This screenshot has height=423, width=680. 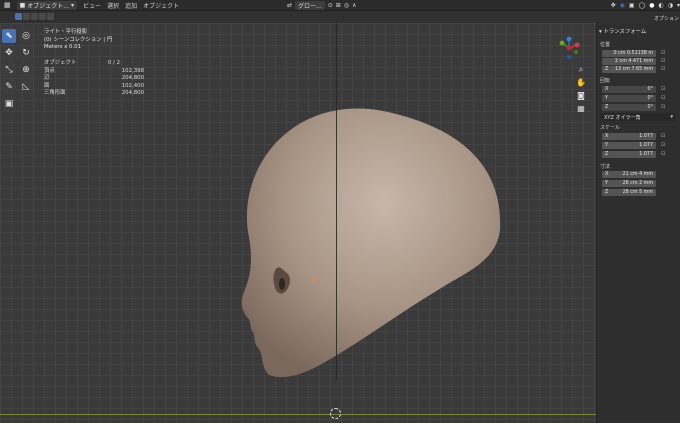 What do you see at coordinates (671, 117) in the screenshot?
I see `chevron-down-icon: ▾` at bounding box center [671, 117].